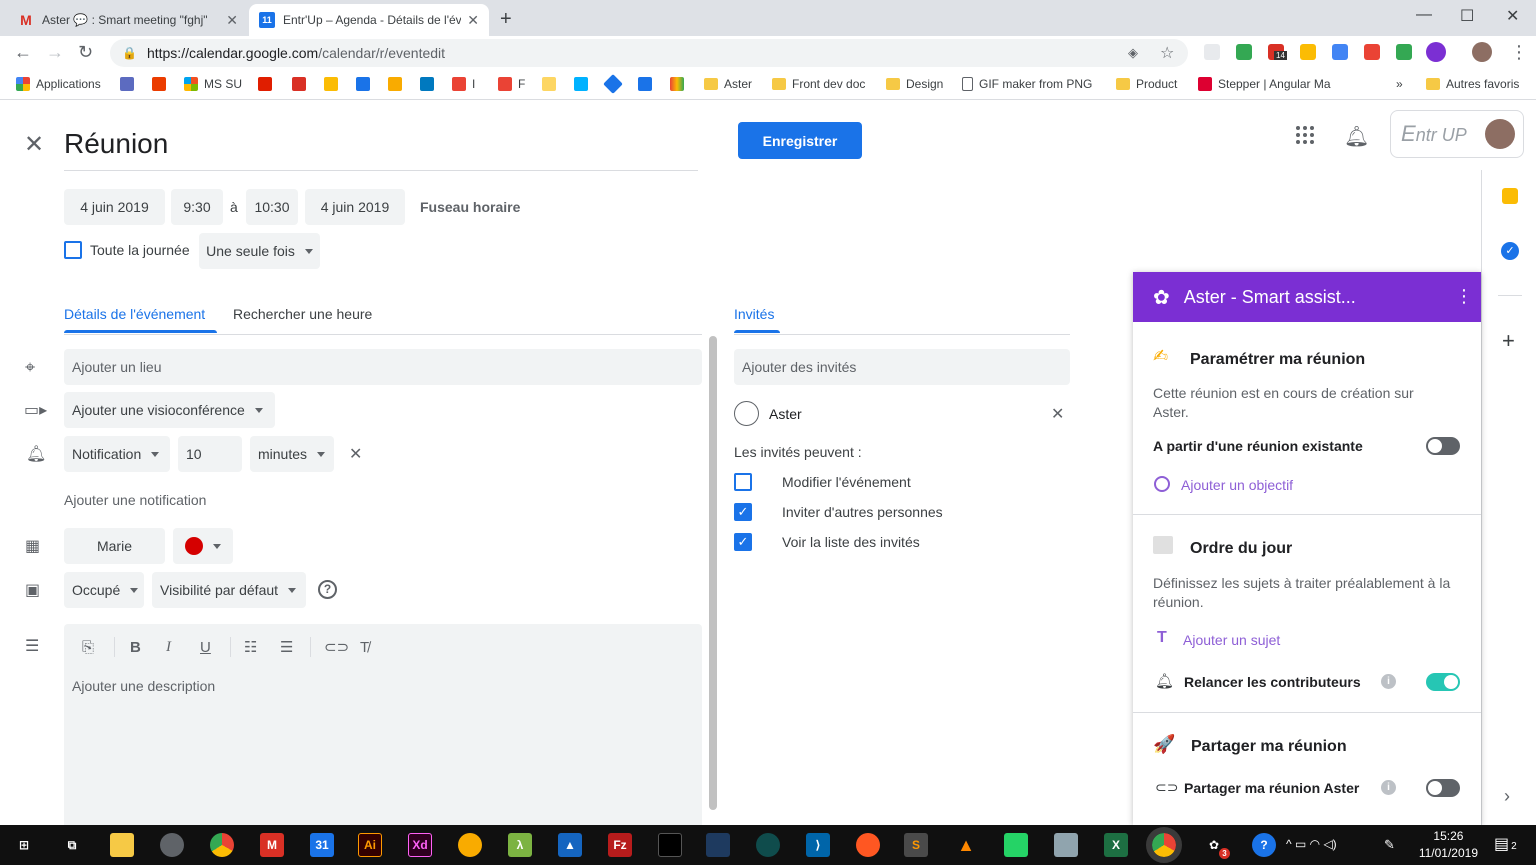 Image resolution: width=1536 pixels, height=865 pixels. Describe the element at coordinates (117, 454) in the screenshot. I see `notification-type-dropdown: Notification` at that location.